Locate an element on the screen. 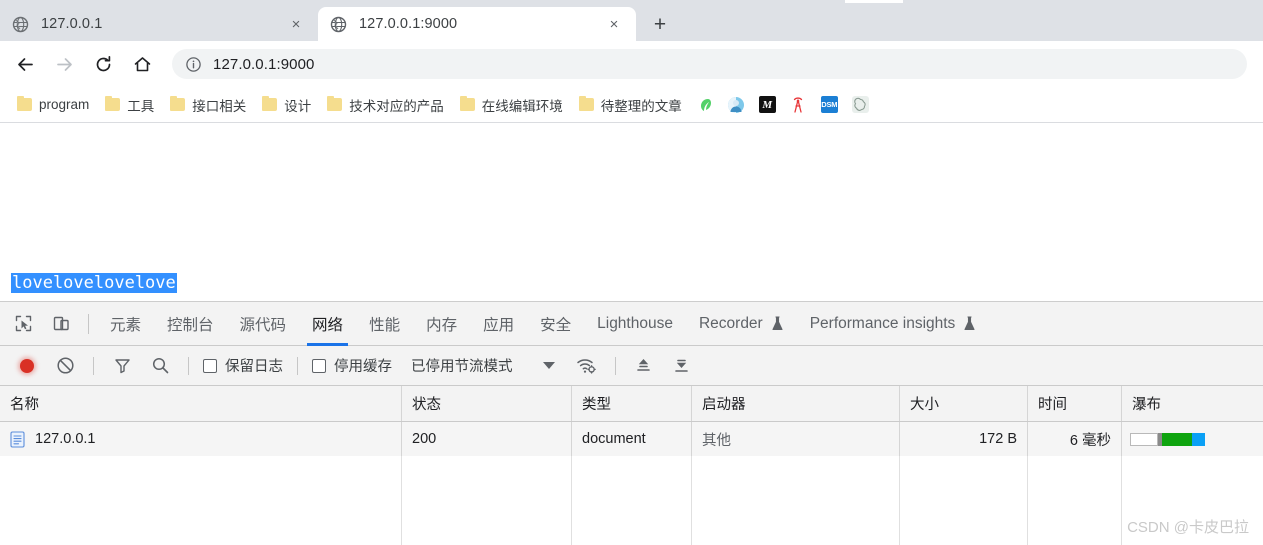  cell-type: document is located at coordinates (632, 439).